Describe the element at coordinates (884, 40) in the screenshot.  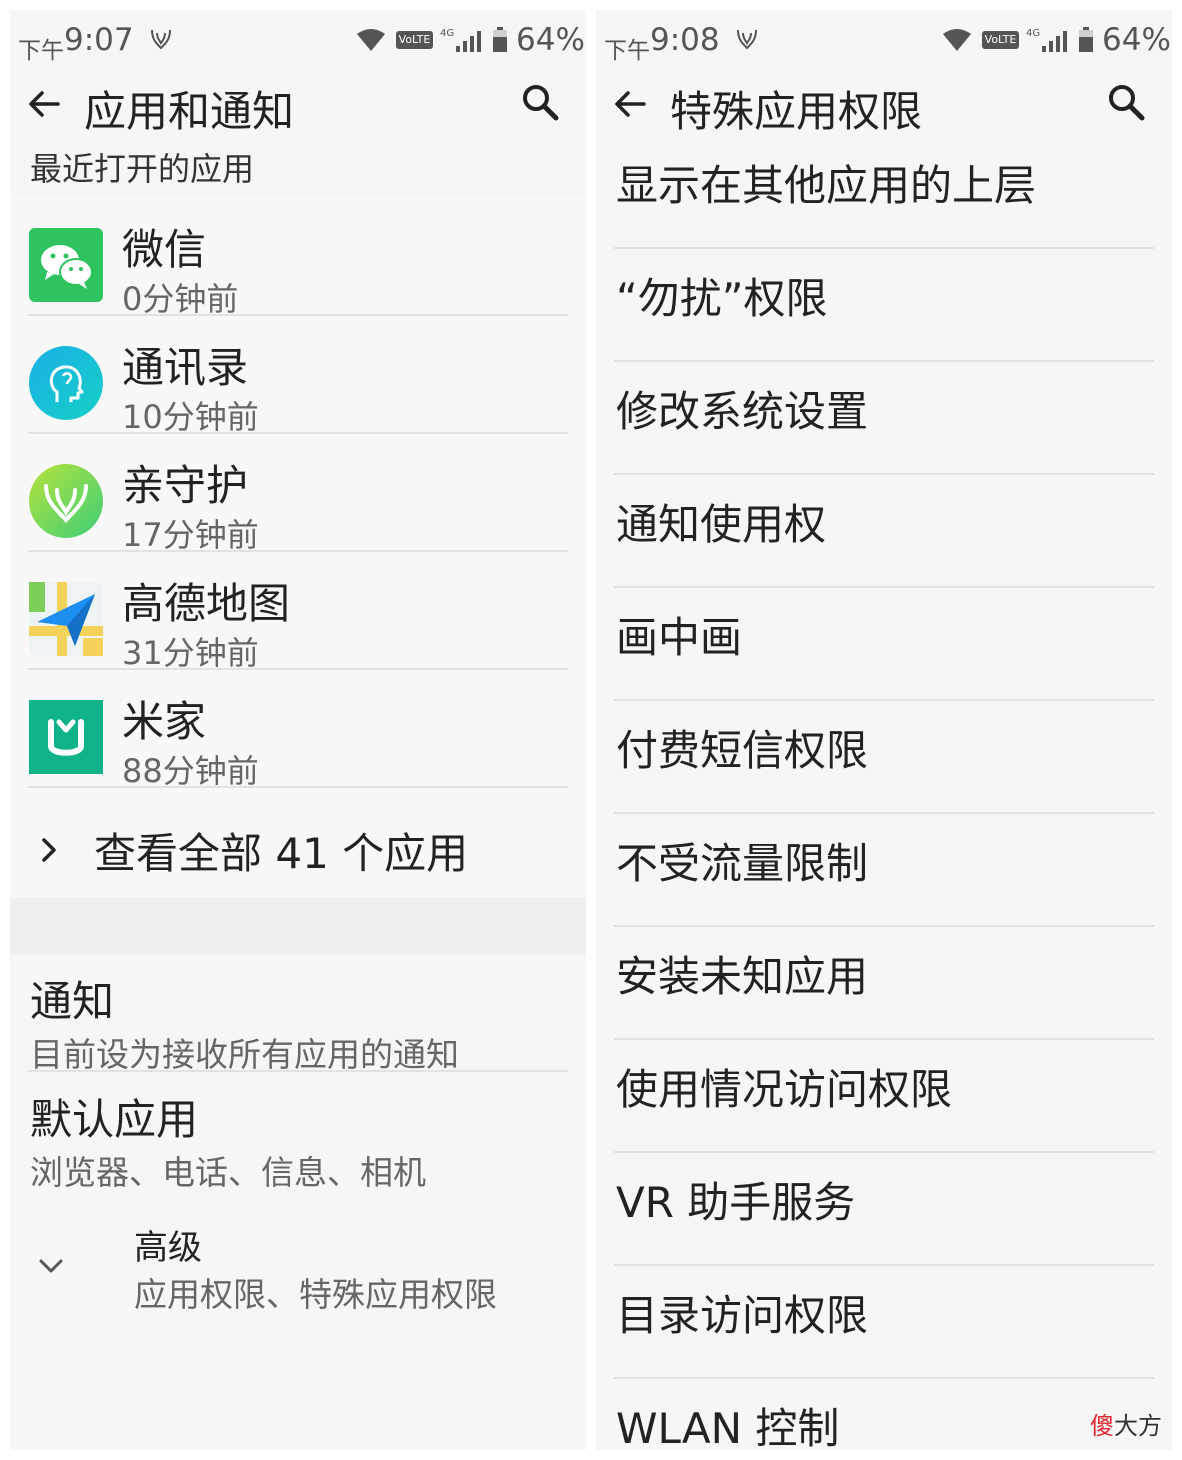
I see `status-bar: 下午 9:08 VoLTE 4G 64%` at that location.